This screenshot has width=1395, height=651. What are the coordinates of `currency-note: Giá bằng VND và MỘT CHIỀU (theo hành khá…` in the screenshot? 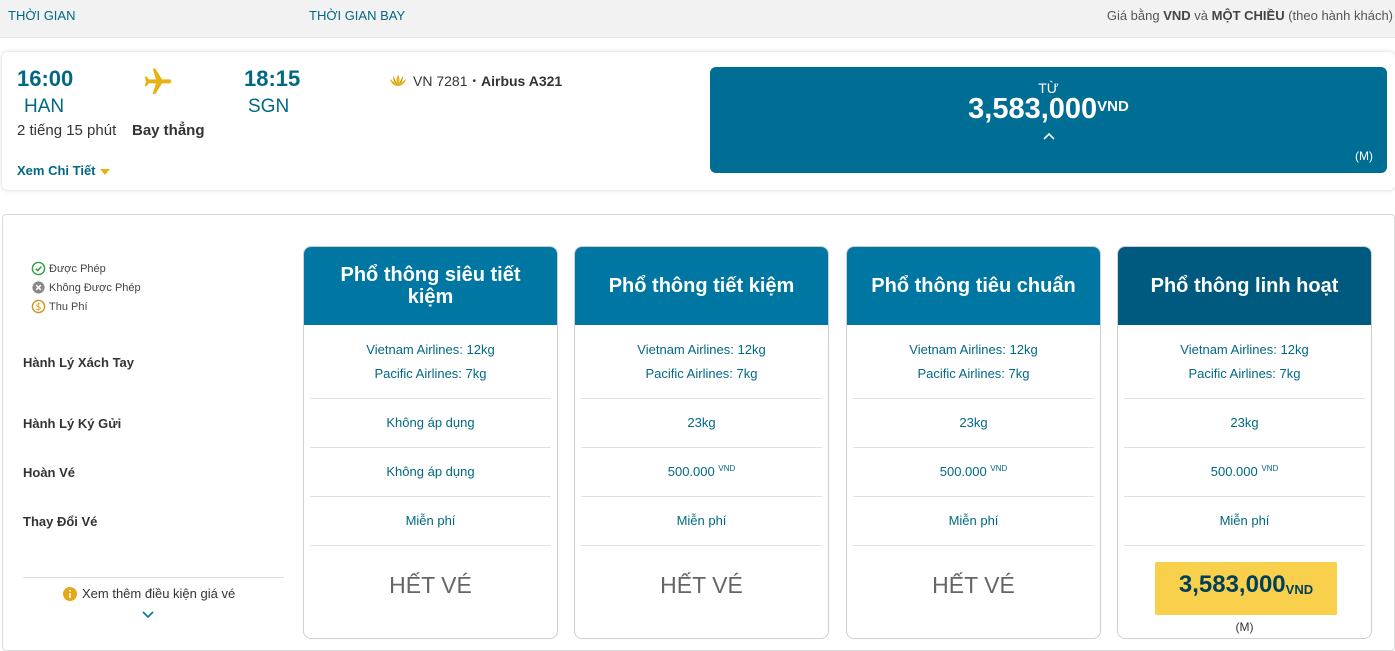 It's located at (1250, 15).